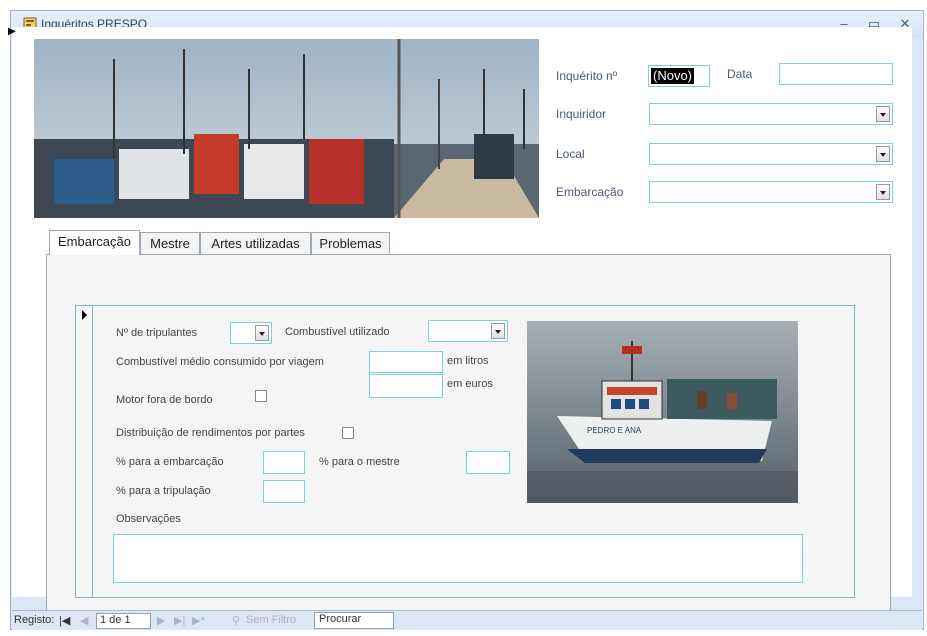 The image size is (927, 636). What do you see at coordinates (614, 430) in the screenshot?
I see `boat-name-text: PEDRO E ANA` at bounding box center [614, 430].